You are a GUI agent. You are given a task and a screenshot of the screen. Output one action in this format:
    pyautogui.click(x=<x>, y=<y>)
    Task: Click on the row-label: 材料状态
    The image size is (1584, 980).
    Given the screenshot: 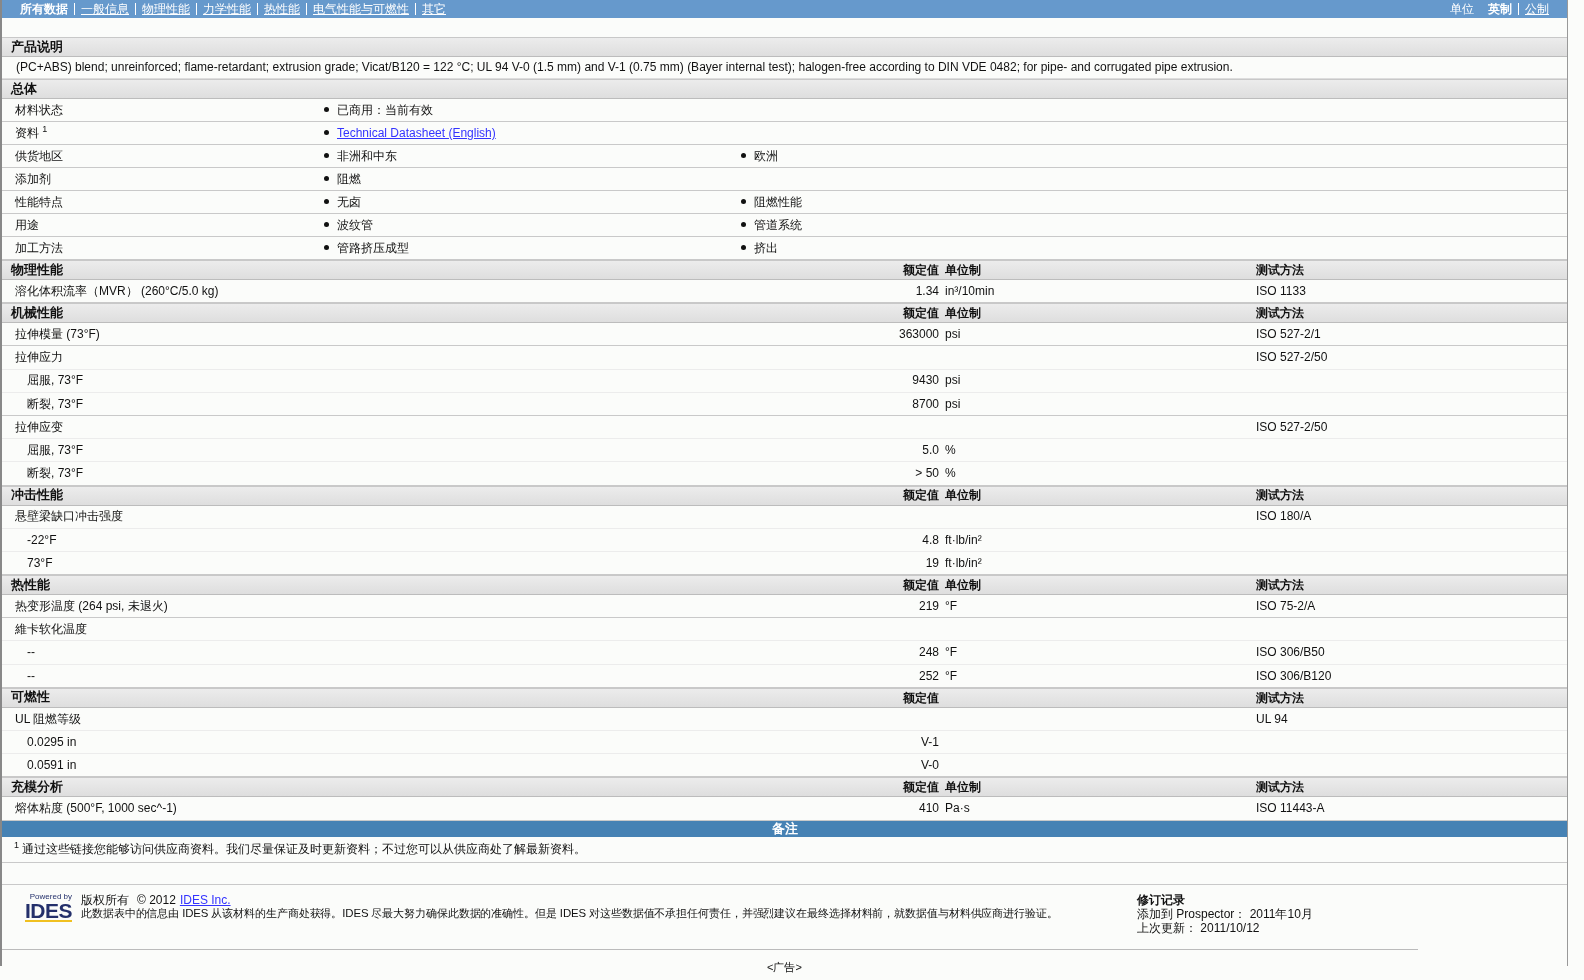 What is the action you would take?
    pyautogui.click(x=39, y=110)
    